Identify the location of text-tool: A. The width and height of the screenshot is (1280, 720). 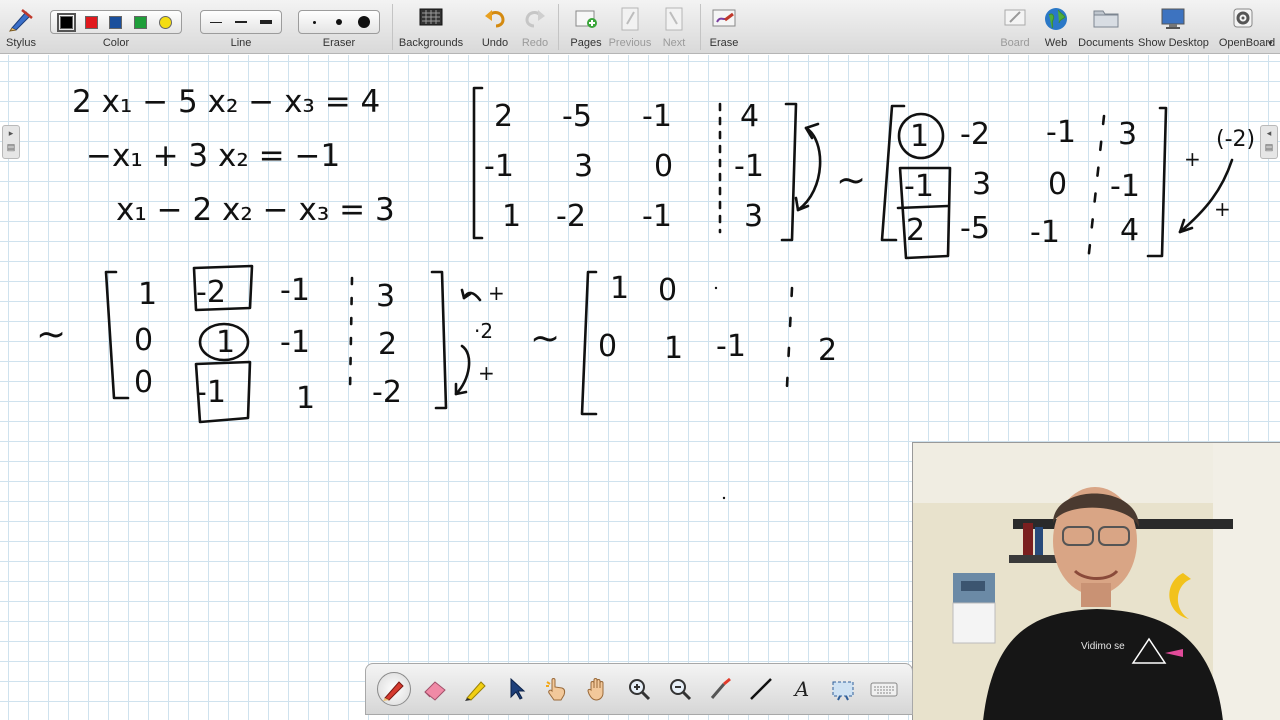
(802, 689).